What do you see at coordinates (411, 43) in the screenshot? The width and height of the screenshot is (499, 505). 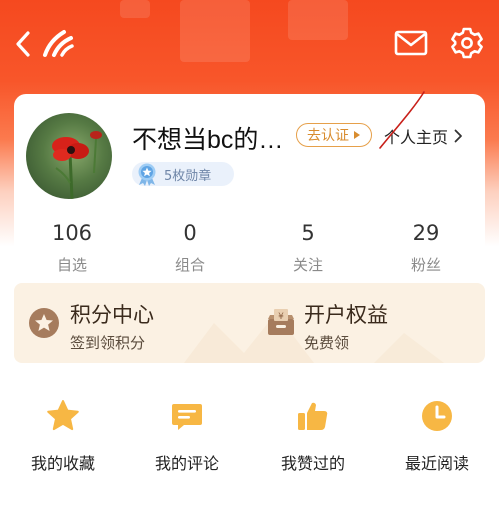 I see `mail-icon` at bounding box center [411, 43].